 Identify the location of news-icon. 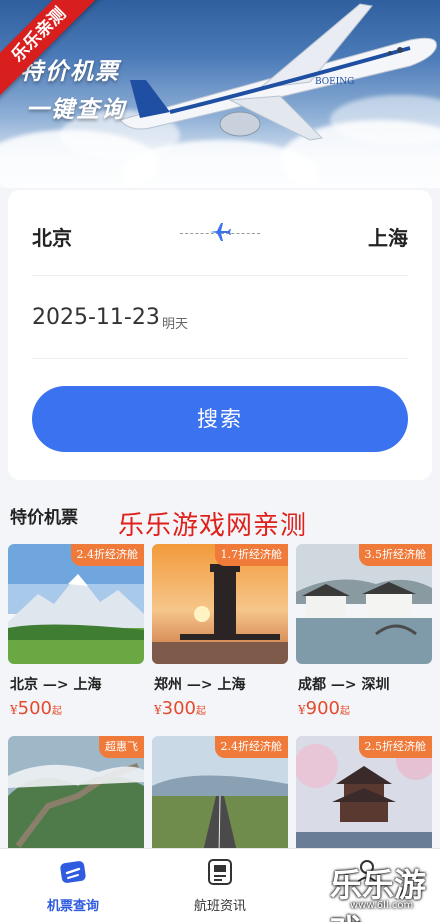
(220, 872).